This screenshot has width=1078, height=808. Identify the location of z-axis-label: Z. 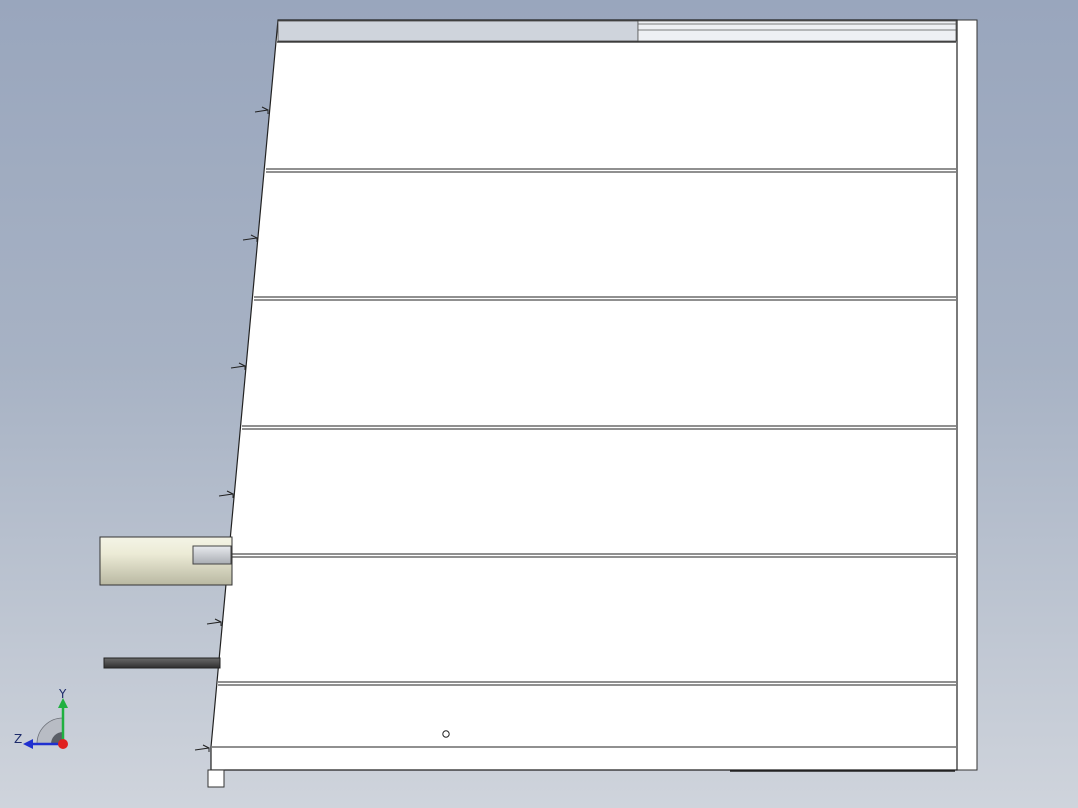
(18, 739).